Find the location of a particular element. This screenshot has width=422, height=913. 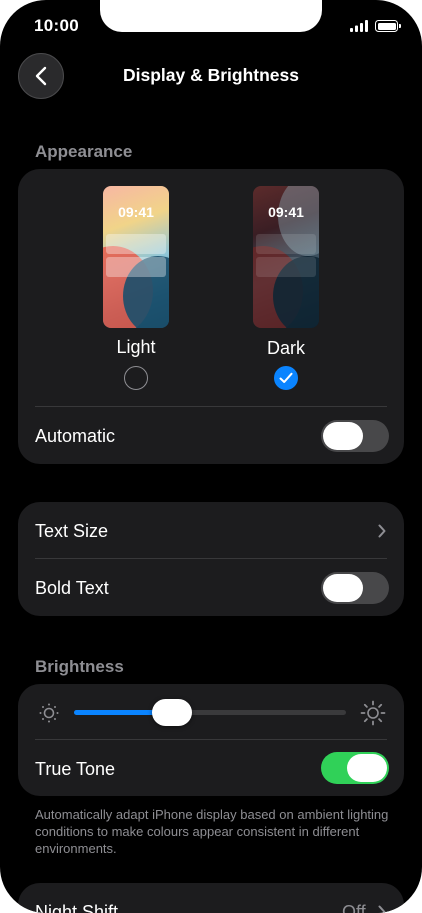

cellular-signal-icon is located at coordinates (359, 26).